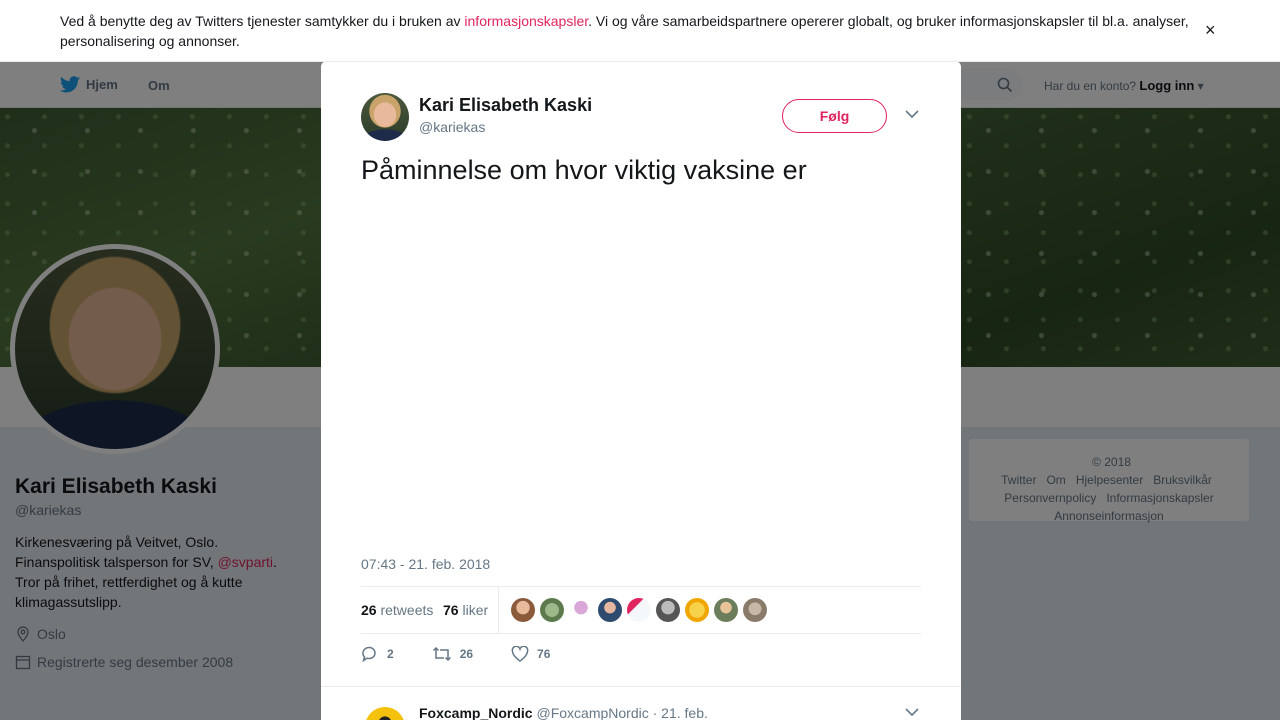  Describe the element at coordinates (397, 610) in the screenshot. I see `retweets-stat: 26 retweets` at that location.